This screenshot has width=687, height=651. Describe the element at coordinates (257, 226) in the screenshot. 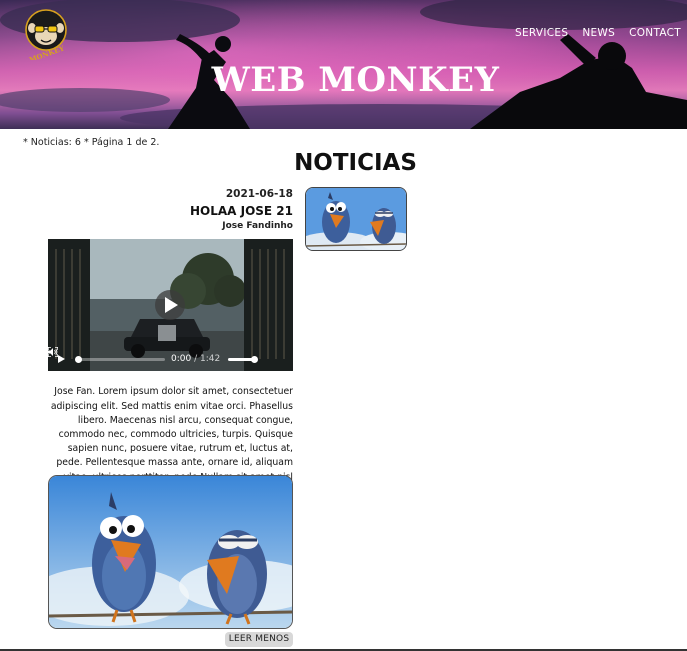

I see `post-author: Jose Fandinho` at that location.